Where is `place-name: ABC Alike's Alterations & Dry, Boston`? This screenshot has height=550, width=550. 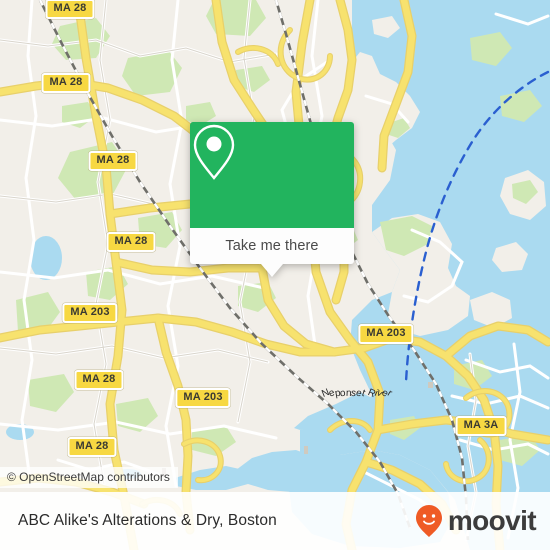 place-name: ABC Alike's Alterations & Dry, Boston is located at coordinates (147, 520).